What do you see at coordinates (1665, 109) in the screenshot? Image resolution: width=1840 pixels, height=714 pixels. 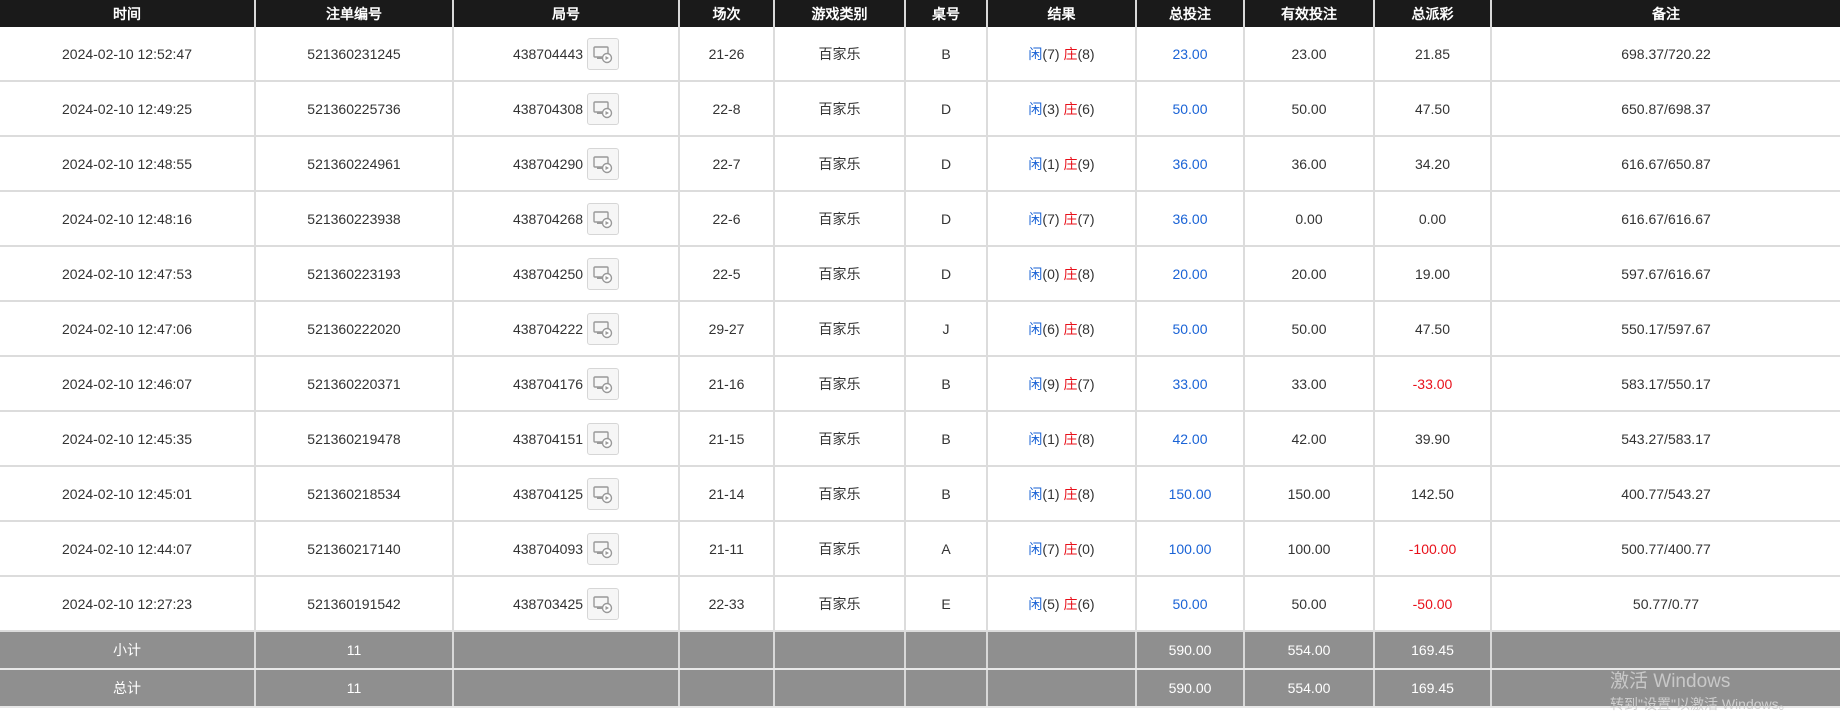 I see `cell-note: 650.87/698.37` at bounding box center [1665, 109].